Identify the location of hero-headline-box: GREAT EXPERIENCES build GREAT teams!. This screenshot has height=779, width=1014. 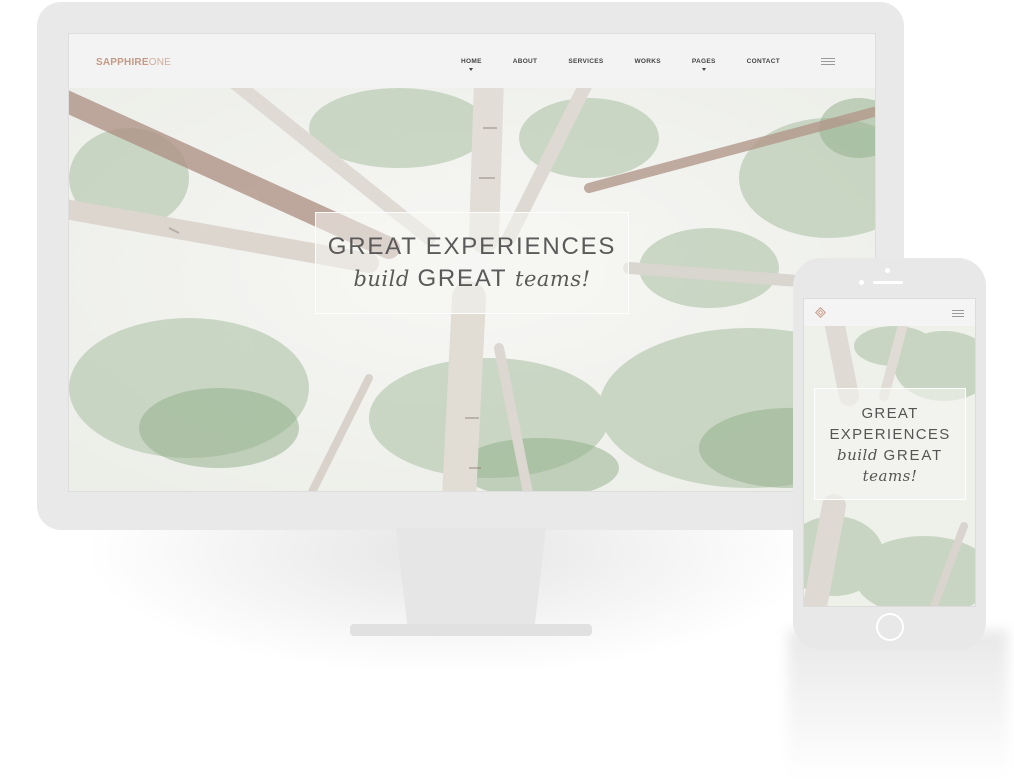
(472, 263).